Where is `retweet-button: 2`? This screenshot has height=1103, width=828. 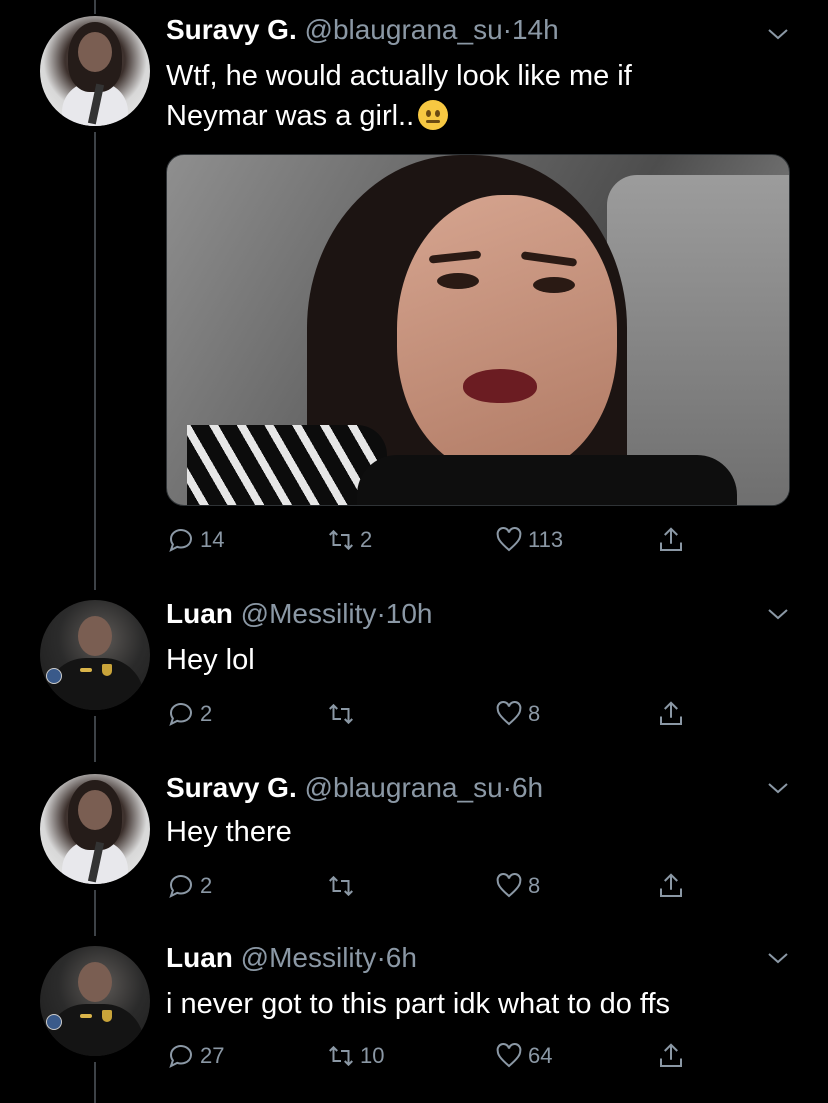
retweet-button: 2 is located at coordinates (349, 540).